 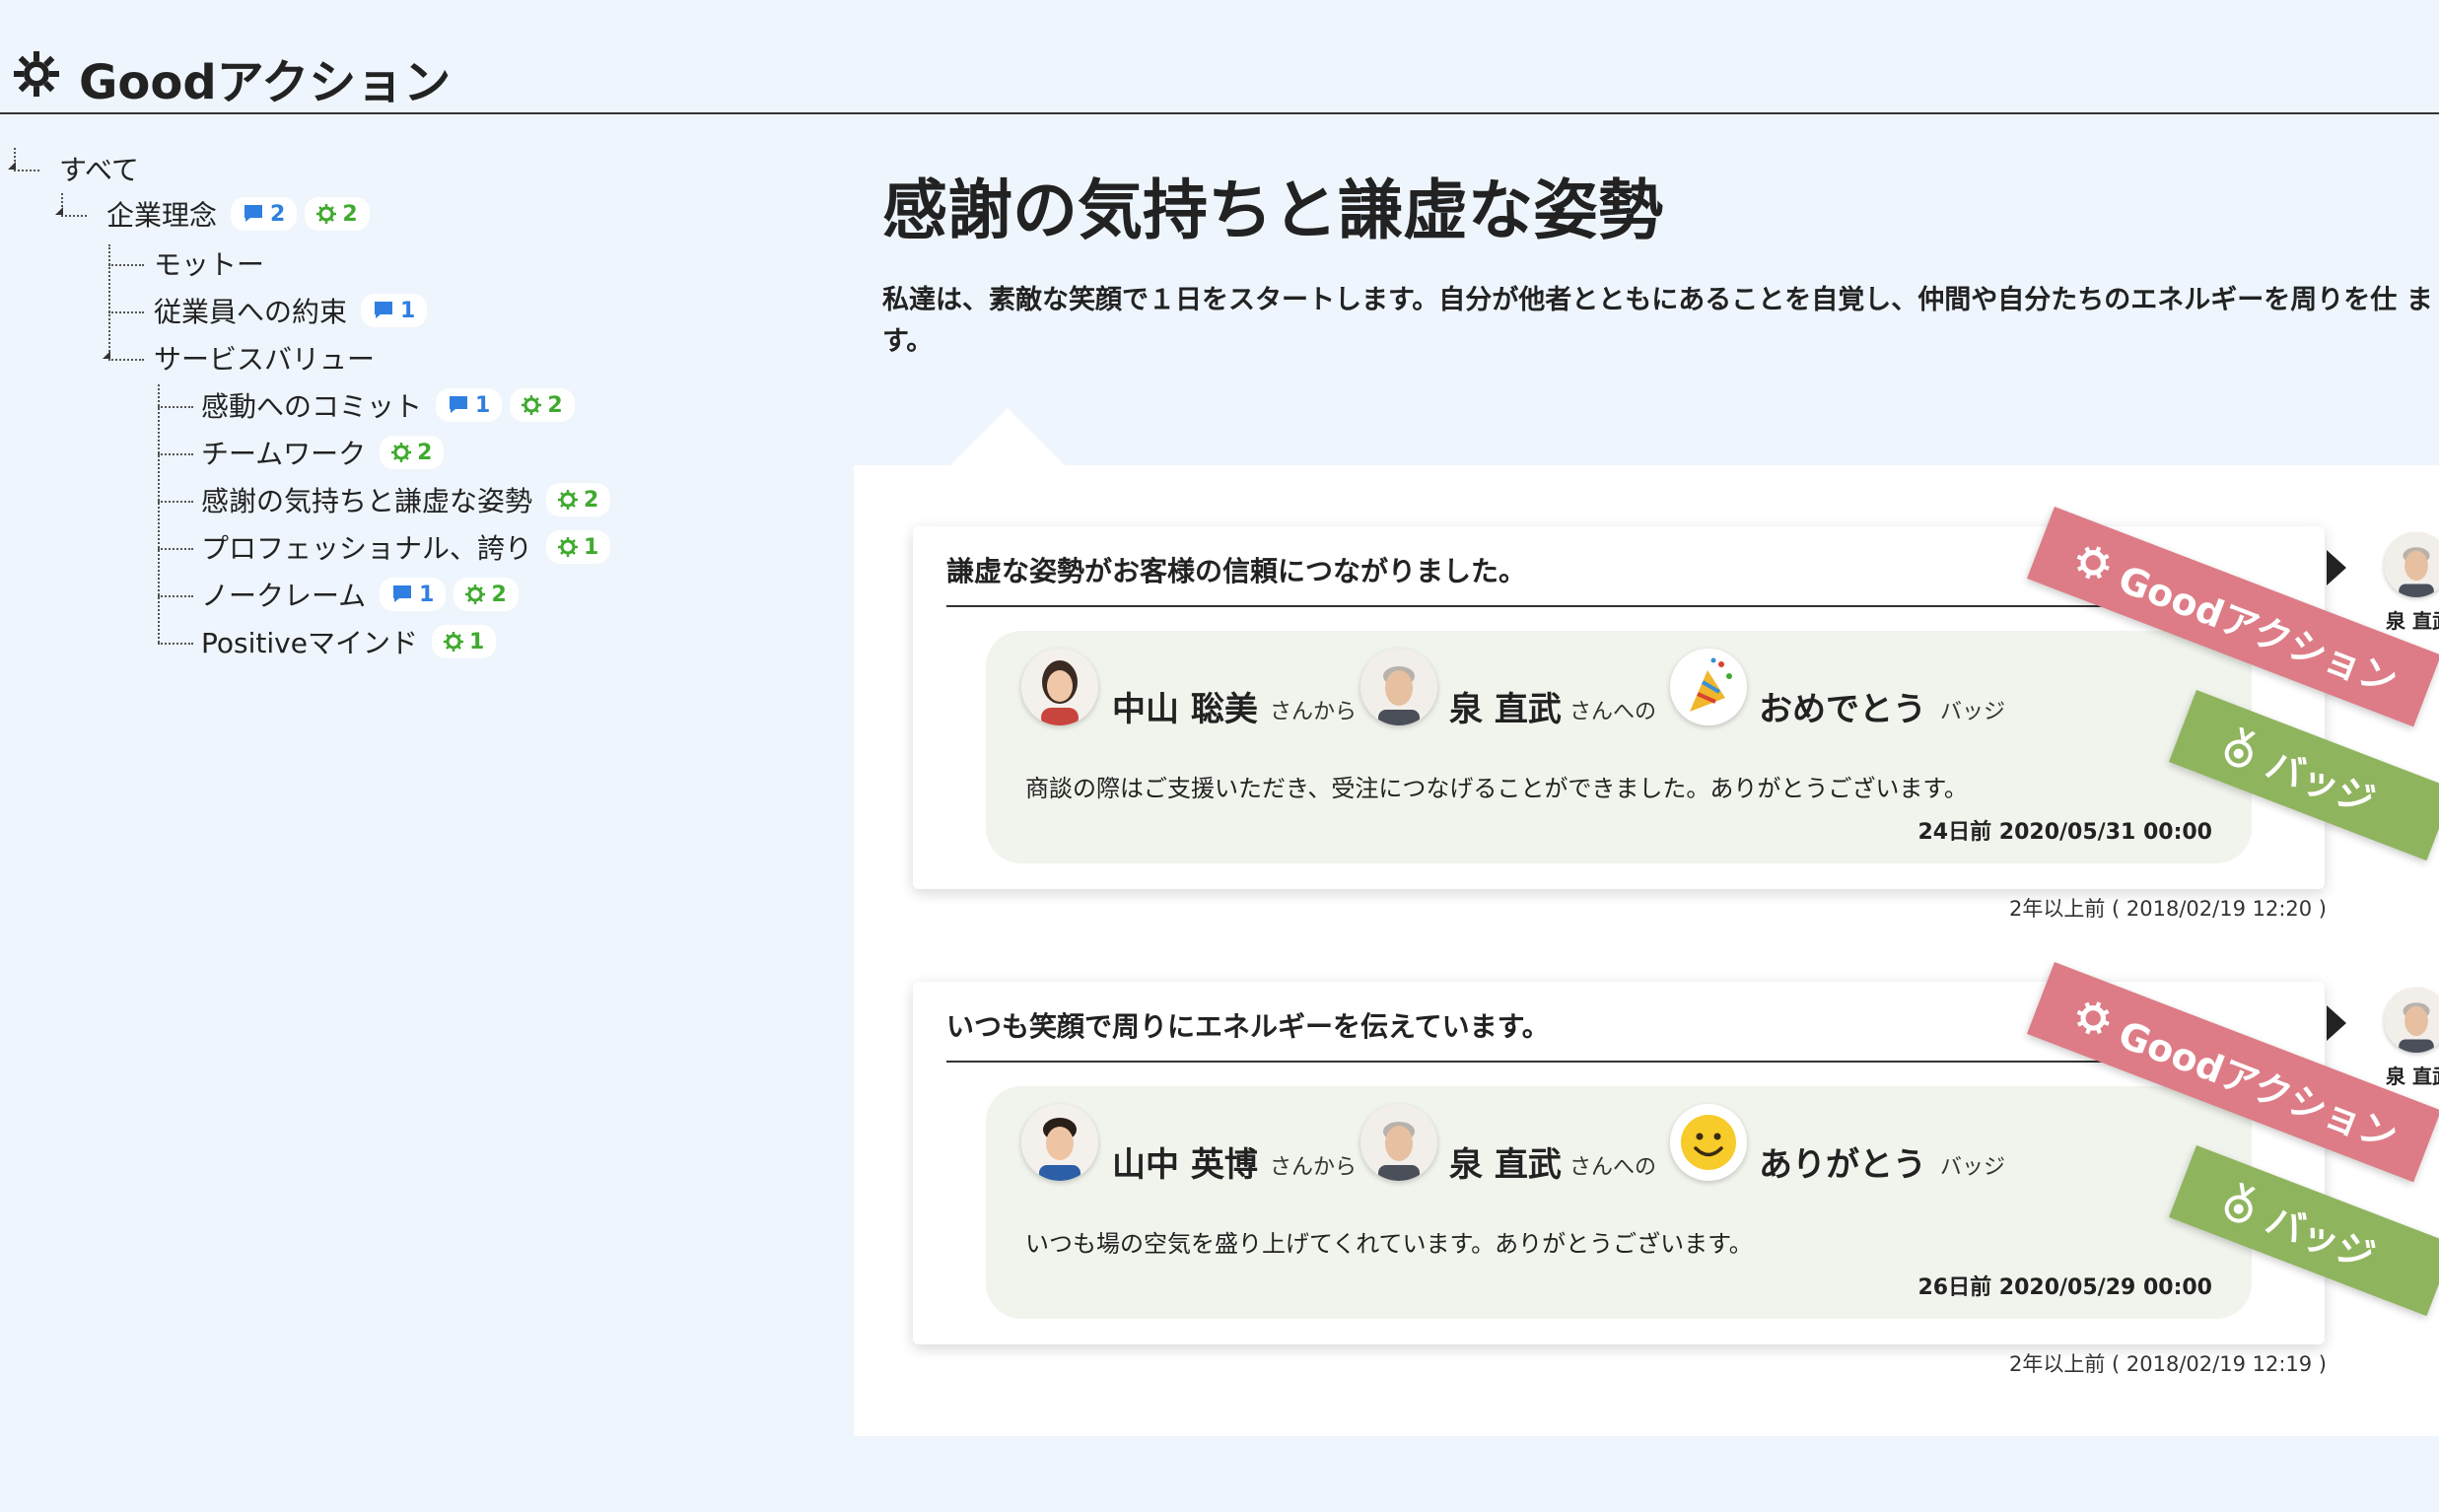 What do you see at coordinates (251, 312) in the screenshot?
I see `tree-item-label: 従業員への約束` at bounding box center [251, 312].